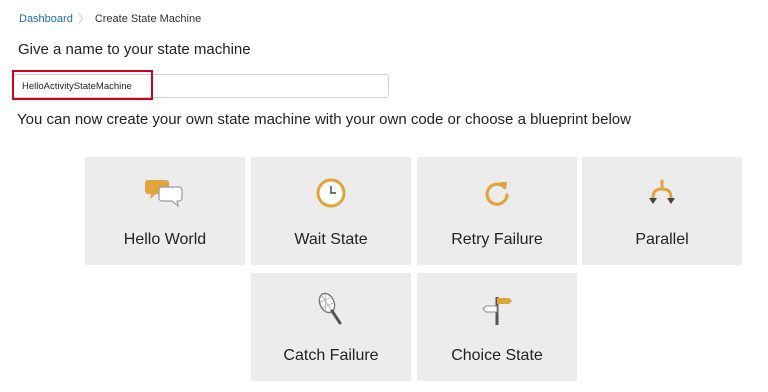 The width and height of the screenshot is (768, 392). Describe the element at coordinates (497, 355) in the screenshot. I see `blueprint-label: Choice State` at that location.